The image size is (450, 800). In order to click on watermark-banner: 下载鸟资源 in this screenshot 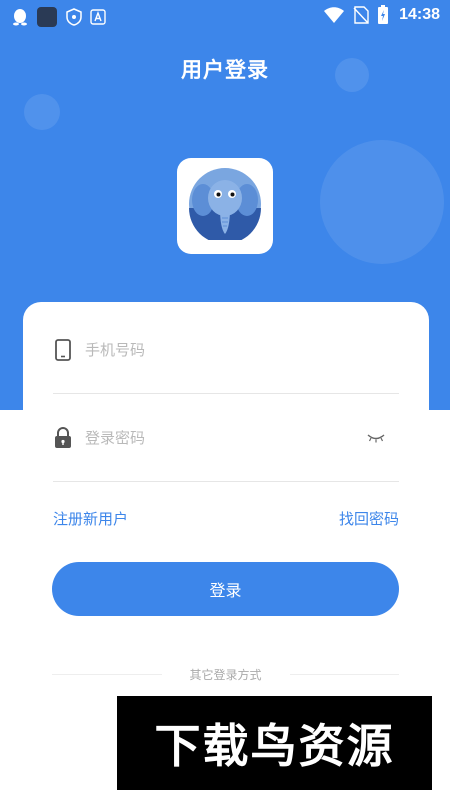, I will do `click(274, 743)`.